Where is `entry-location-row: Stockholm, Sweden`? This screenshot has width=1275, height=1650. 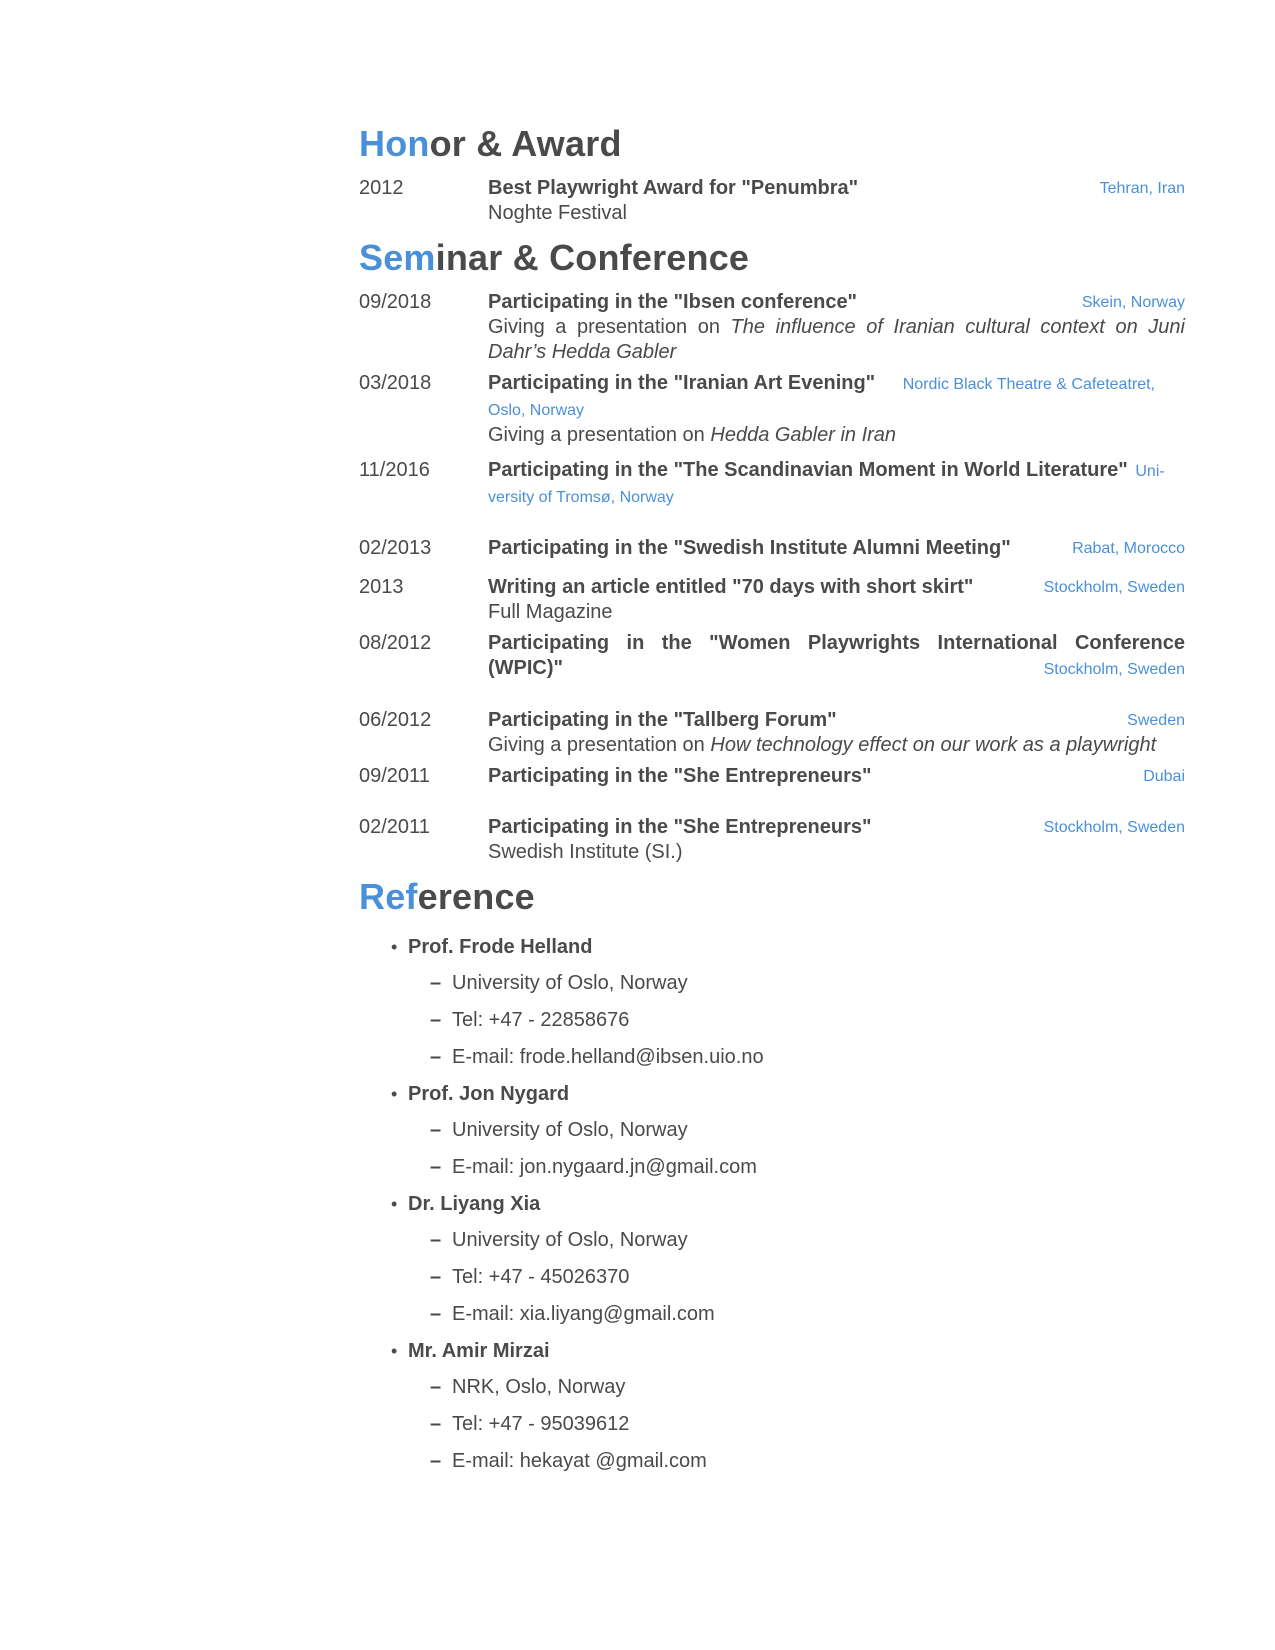 entry-location-row: Stockholm, Sweden is located at coordinates (836, 669).